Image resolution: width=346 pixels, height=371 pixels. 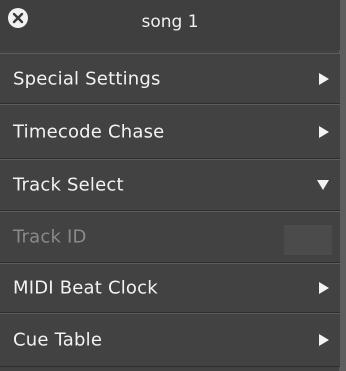 What do you see at coordinates (68, 185) in the screenshot?
I see `menu-item-label: Track Select` at bounding box center [68, 185].